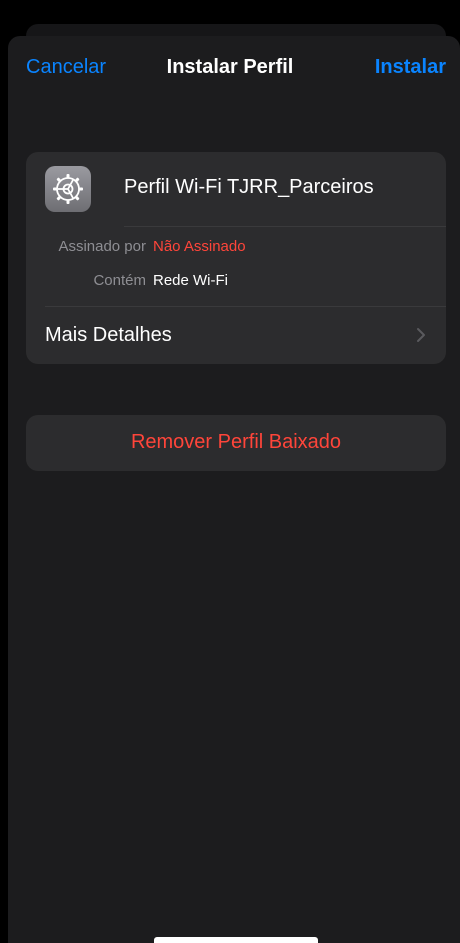 This screenshot has width=460, height=943. I want to click on profile-name: Perfil Wi-Fi TJRR_Parceiros, so click(249, 187).